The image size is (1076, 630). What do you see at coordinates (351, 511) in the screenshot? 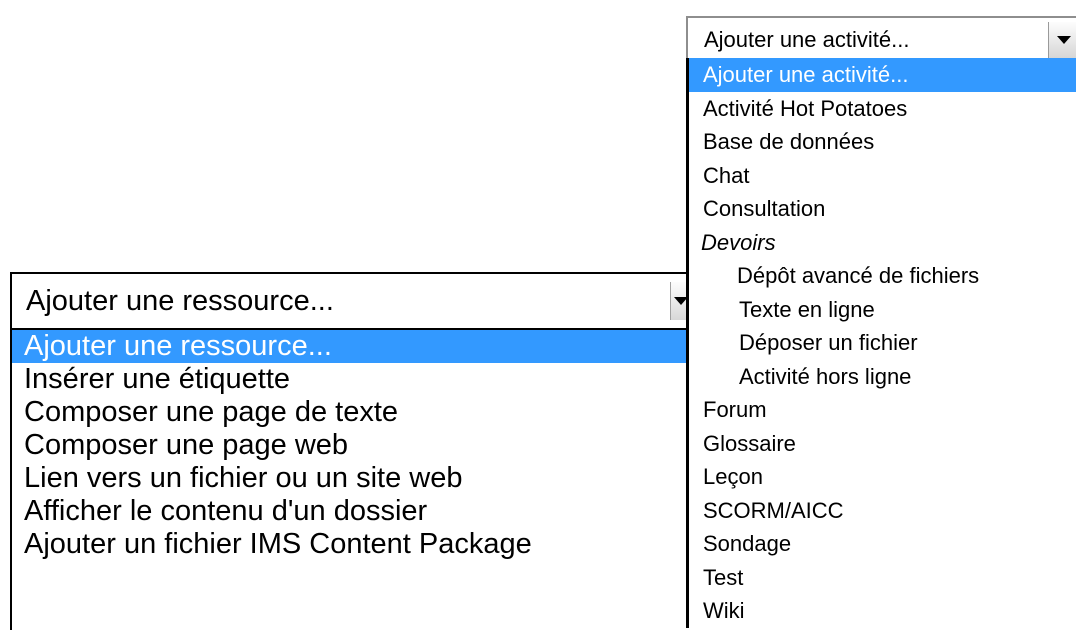
I see `resource-option-folder: Afficher le contenu d'un dossier` at bounding box center [351, 511].